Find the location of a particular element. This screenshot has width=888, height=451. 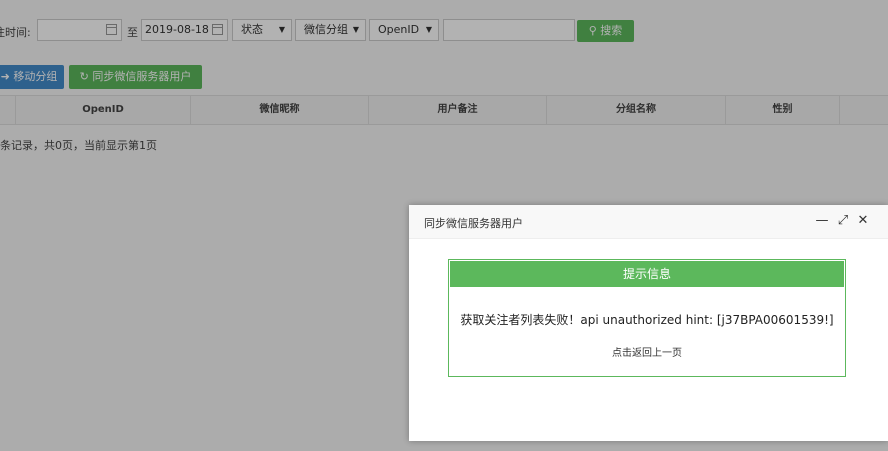

maximize-icon: ⤢ is located at coordinates (843, 220).